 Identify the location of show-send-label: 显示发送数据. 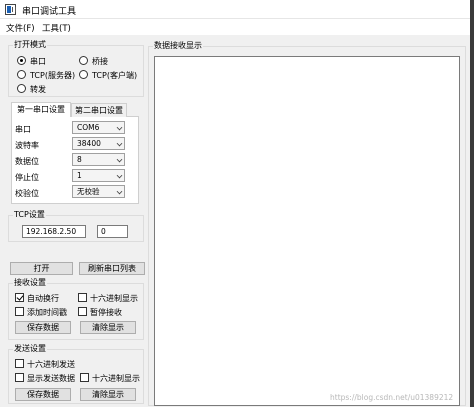
(51, 378).